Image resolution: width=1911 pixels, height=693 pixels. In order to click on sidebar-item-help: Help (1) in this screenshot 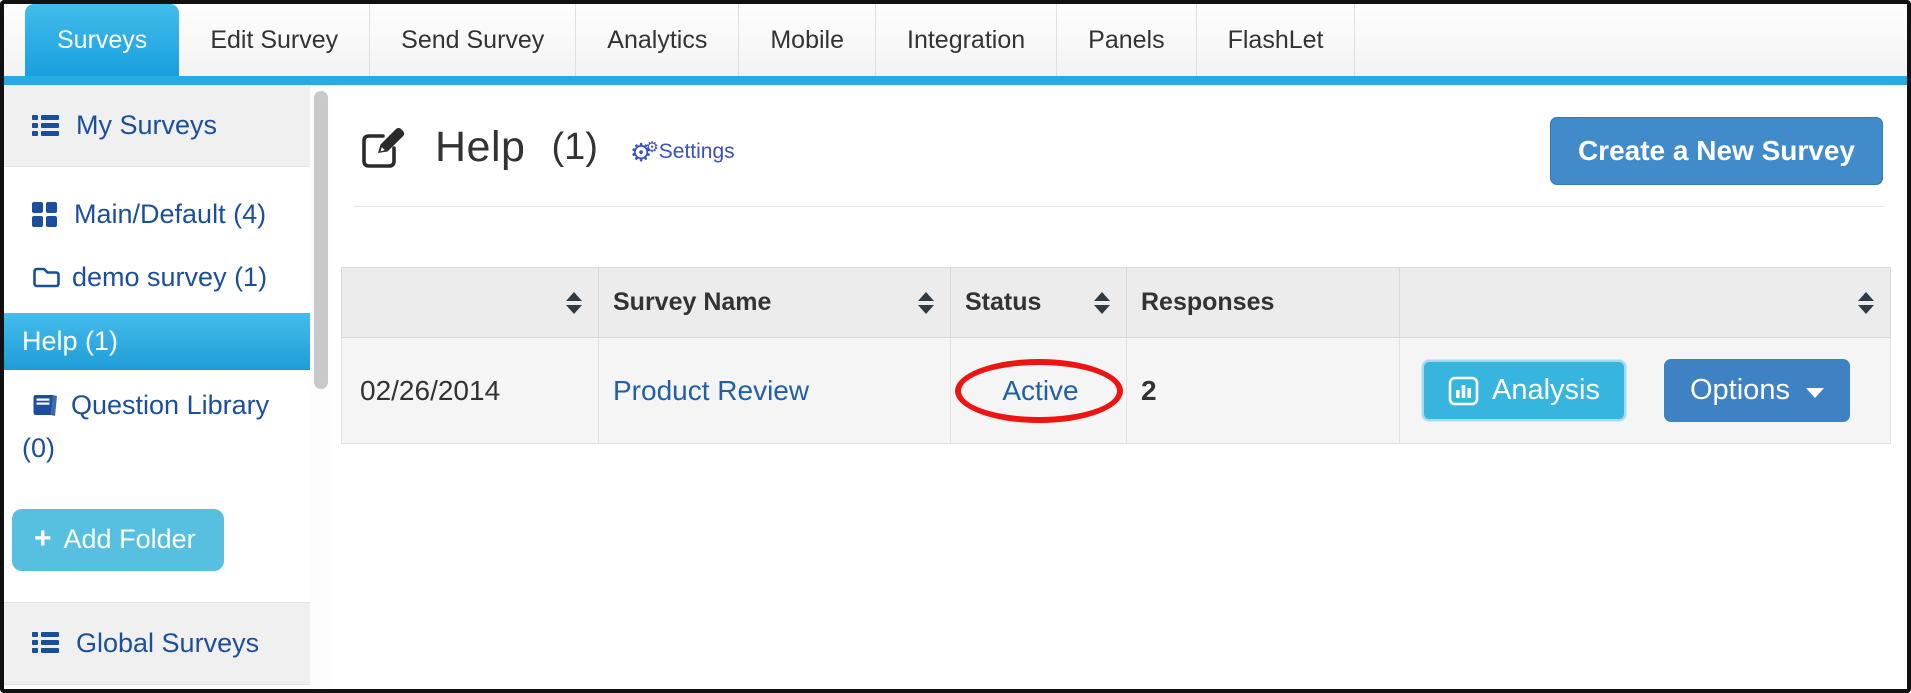, I will do `click(157, 342)`.